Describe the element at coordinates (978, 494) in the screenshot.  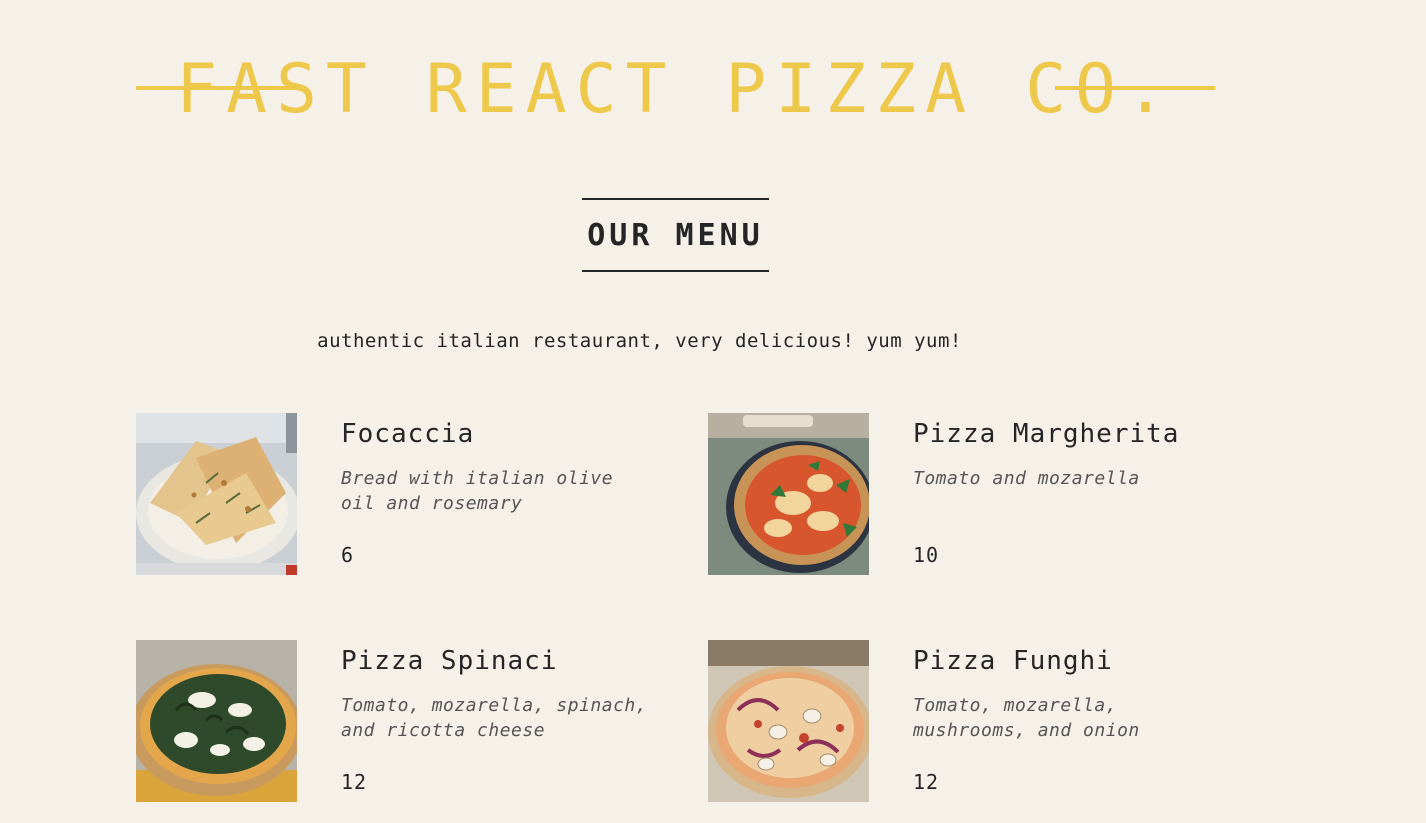
I see `pizza-item-margherita: Pizza Margherita Tomato and mozarella 10` at that location.